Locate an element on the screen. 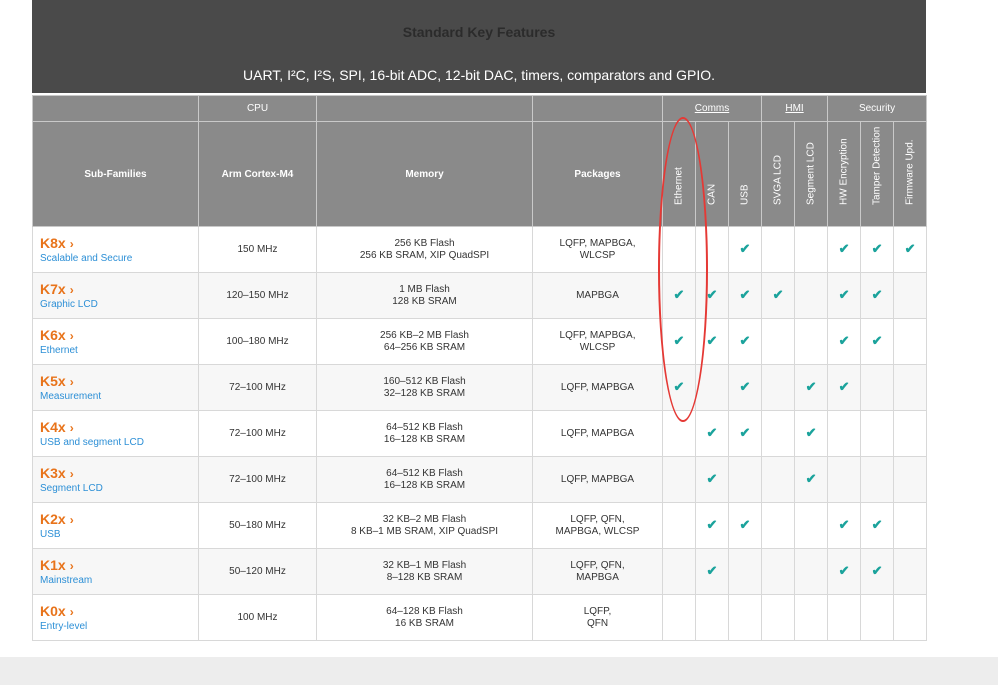 This screenshot has height=685, width=998. subfamily-cell: K5x › Measurement is located at coordinates (115, 387).